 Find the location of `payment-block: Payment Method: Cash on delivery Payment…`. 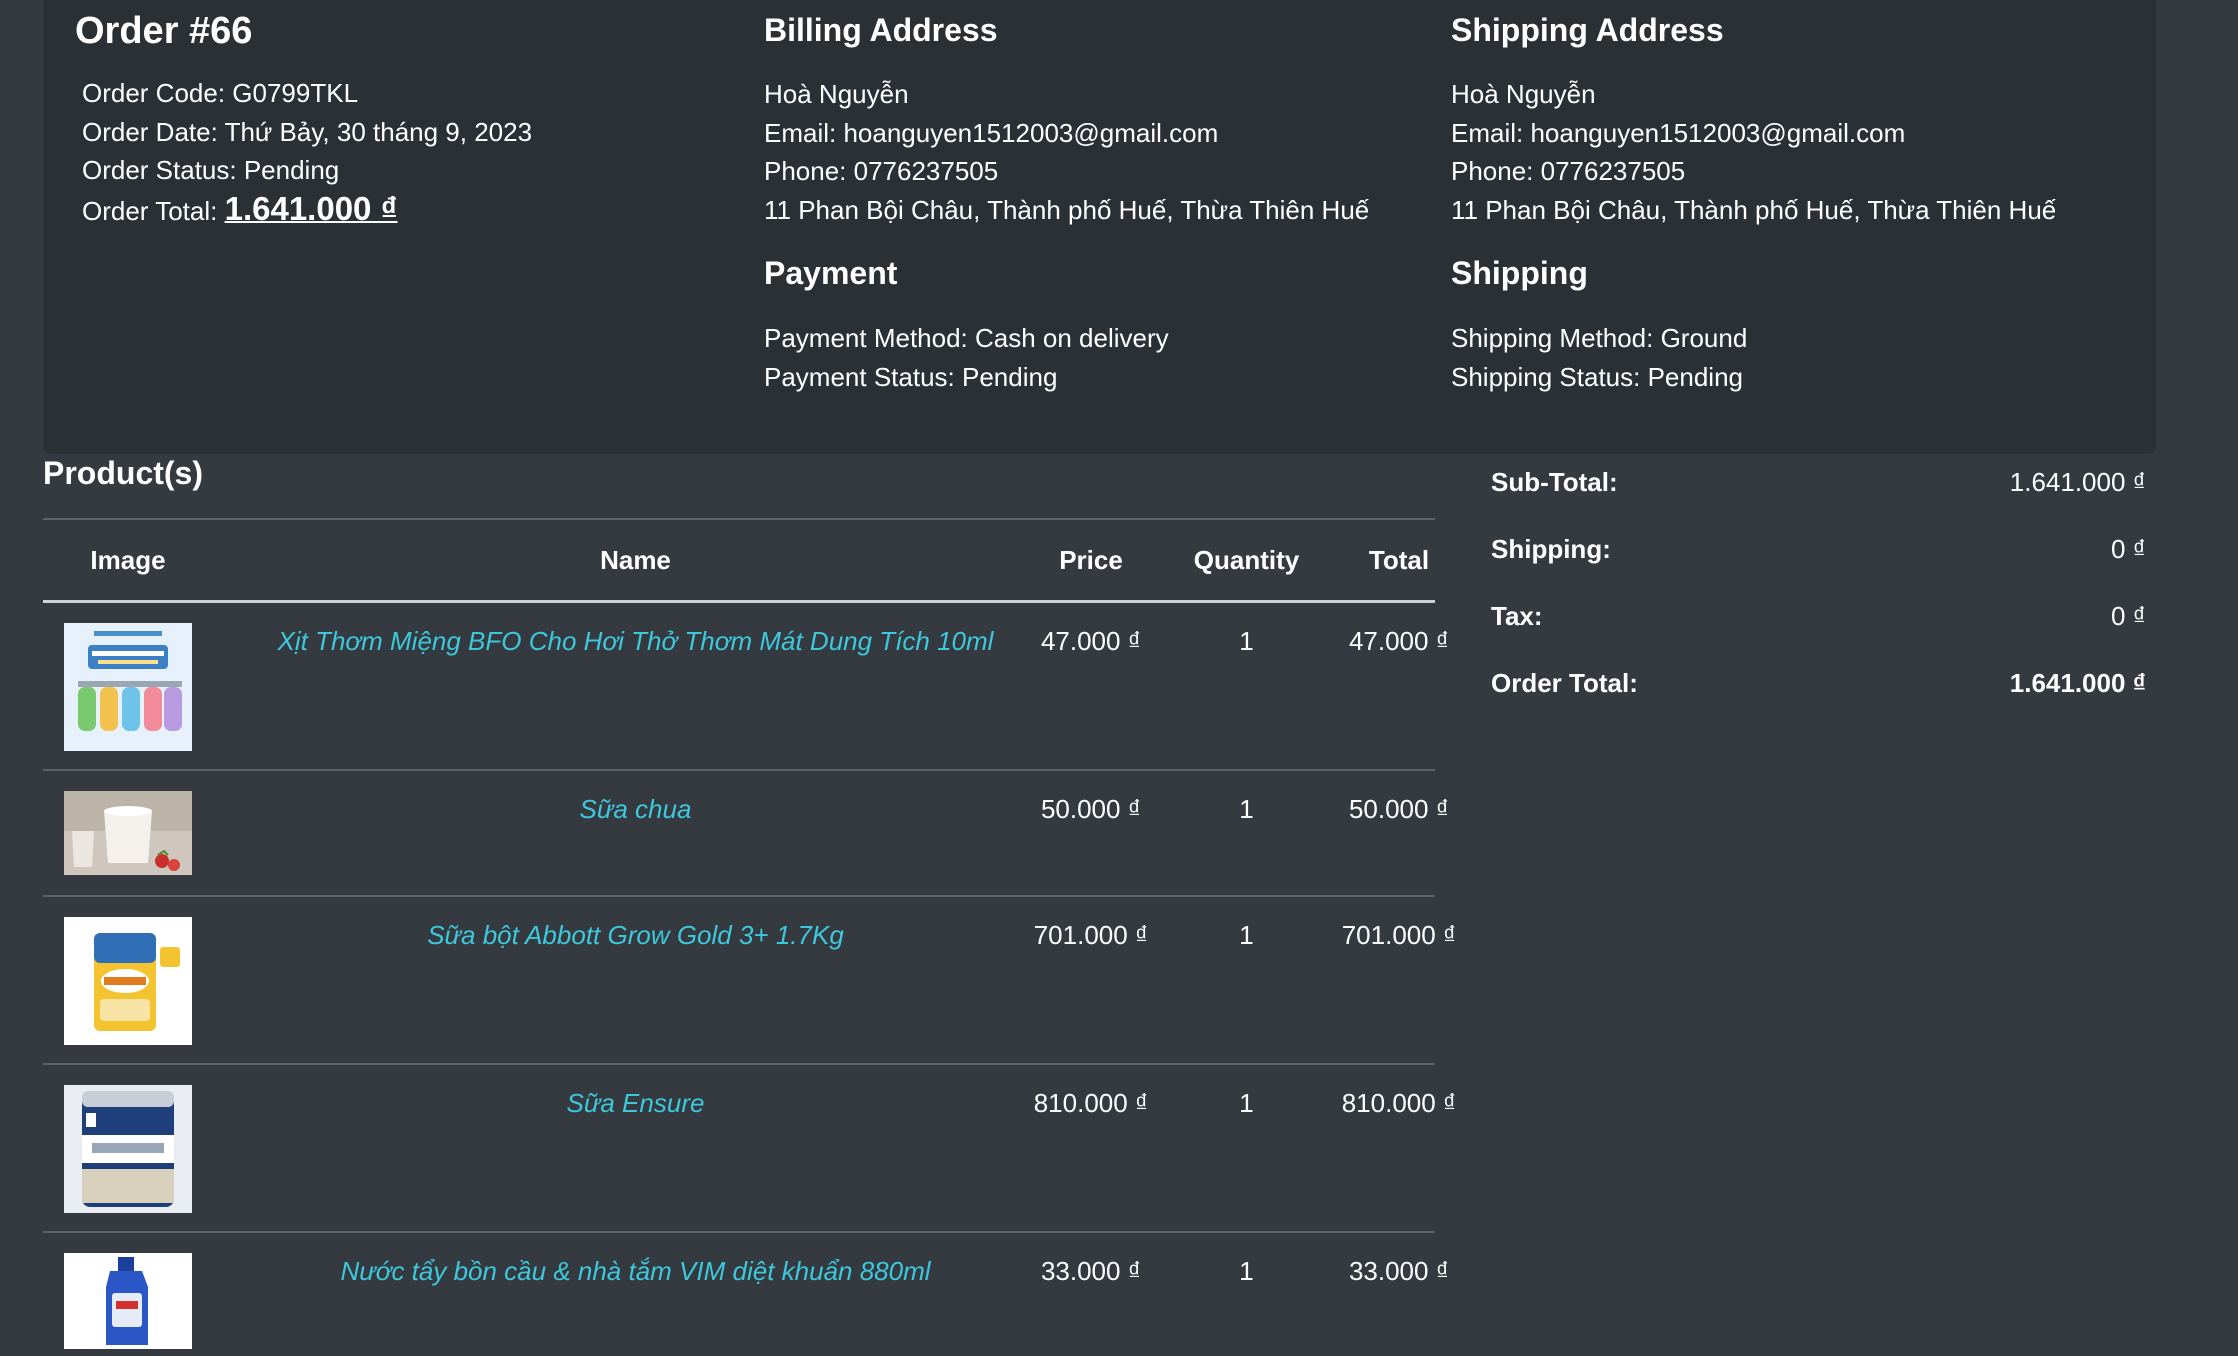

payment-block: Payment Method: Cash on delivery Payment… is located at coordinates (966, 357).